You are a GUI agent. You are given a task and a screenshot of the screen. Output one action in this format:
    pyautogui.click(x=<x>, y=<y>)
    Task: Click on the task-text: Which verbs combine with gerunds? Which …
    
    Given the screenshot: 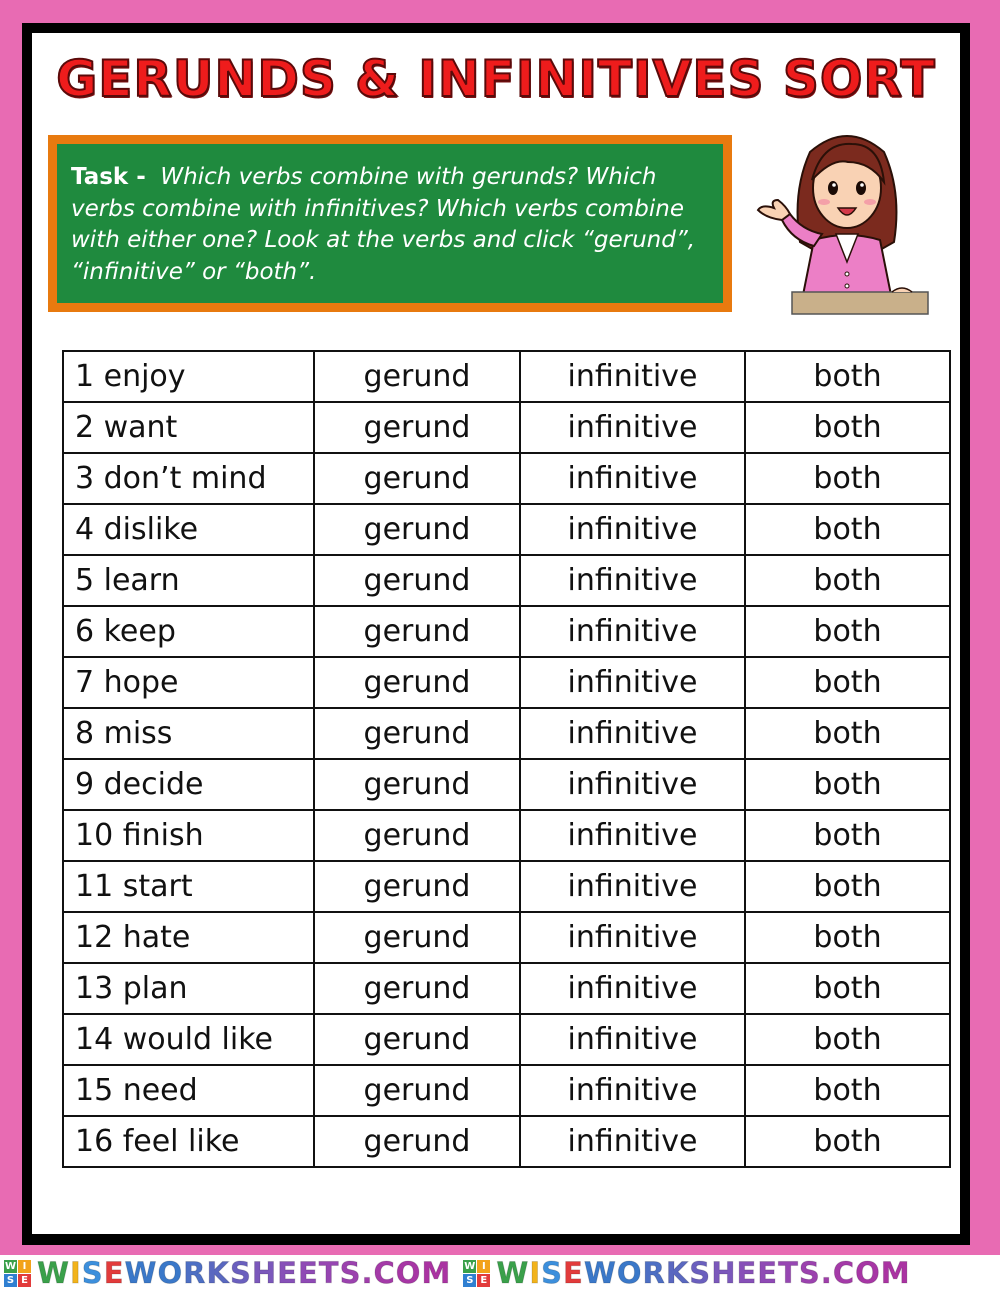 What is the action you would take?
    pyautogui.click(x=383, y=224)
    